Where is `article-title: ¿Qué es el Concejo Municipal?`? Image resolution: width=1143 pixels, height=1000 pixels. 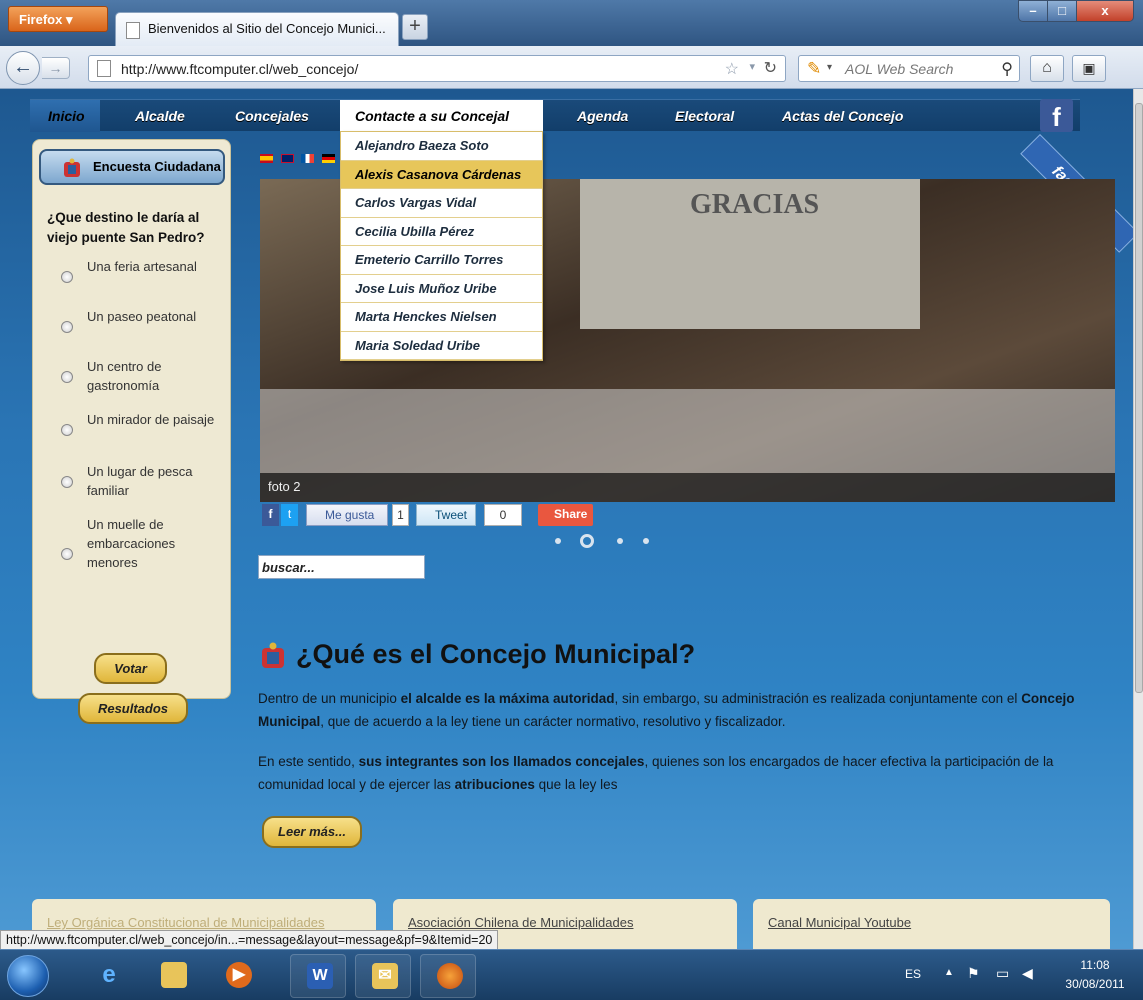
article-title: ¿Qué es el Concejo Municipal? is located at coordinates (496, 654).